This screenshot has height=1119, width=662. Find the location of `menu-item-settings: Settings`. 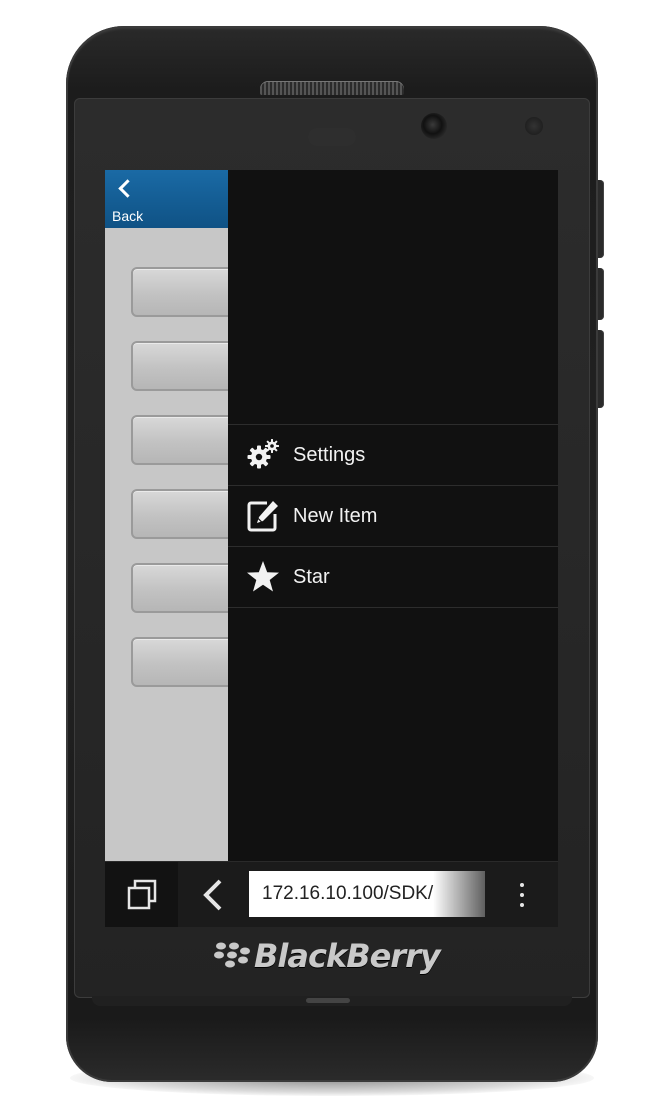

menu-item-settings: Settings is located at coordinates (393, 454).